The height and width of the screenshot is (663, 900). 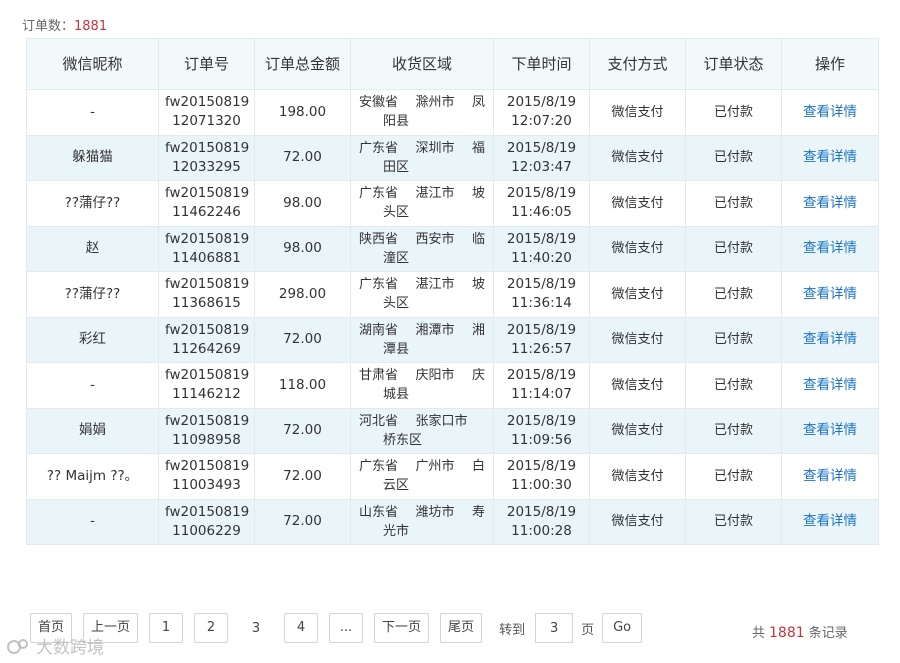 What do you see at coordinates (92, 384) in the screenshot?
I see `nickname: -` at bounding box center [92, 384].